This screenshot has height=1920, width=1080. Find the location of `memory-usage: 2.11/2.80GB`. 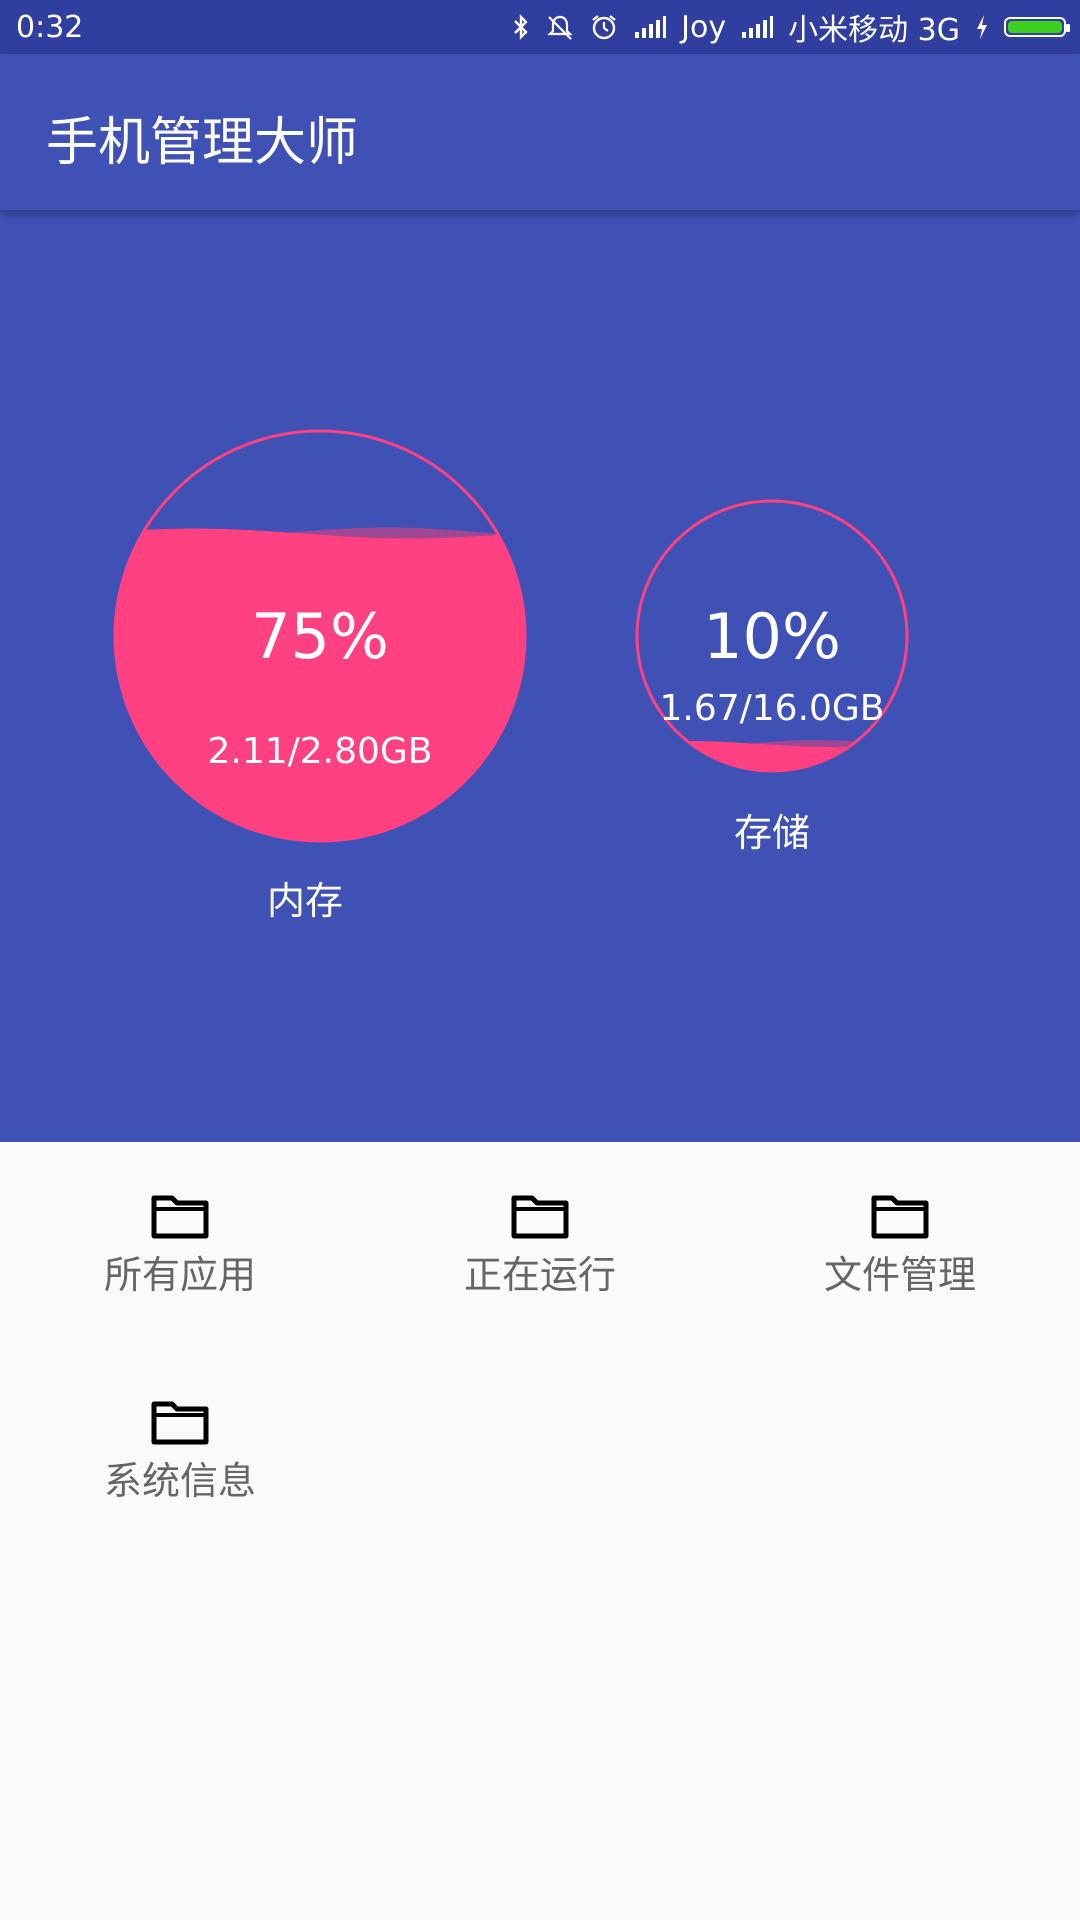

memory-usage: 2.11/2.80GB is located at coordinates (319, 751).